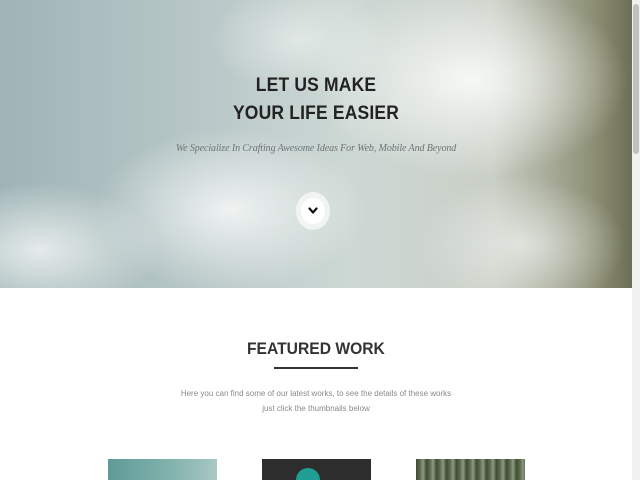 The width and height of the screenshot is (640, 480). Describe the element at coordinates (636, 240) in the screenshot. I see `vertical-scrollbar` at that location.